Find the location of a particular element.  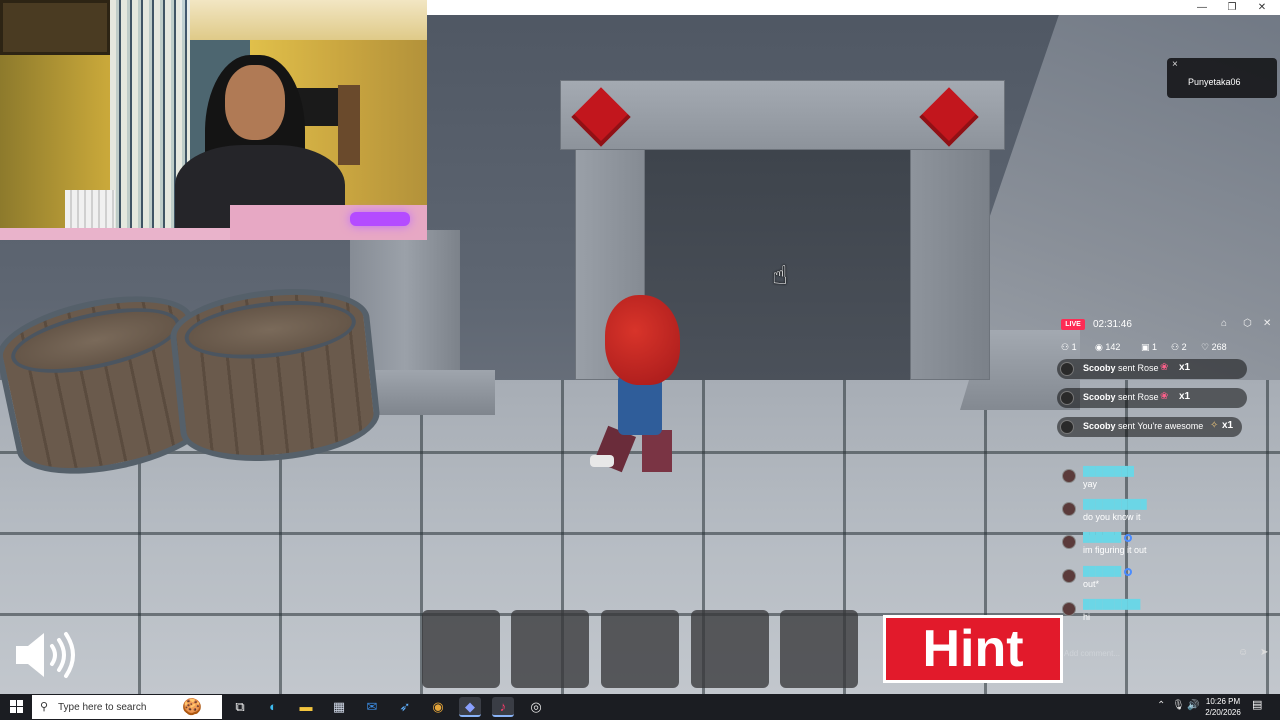

hint-button: Hint is located at coordinates (973, 649).